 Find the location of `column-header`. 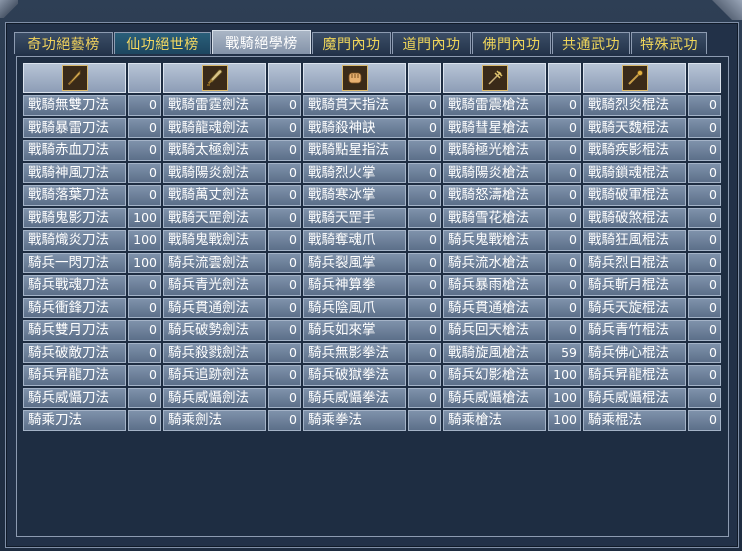

column-header is located at coordinates (652, 78).